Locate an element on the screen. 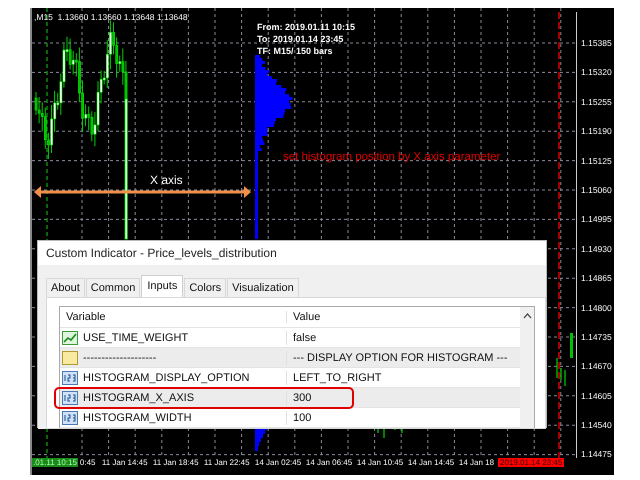 Image resolution: width=640 pixels, height=480 pixels. info-text: From: 2019.01.11 10:15 is located at coordinates (306, 27).